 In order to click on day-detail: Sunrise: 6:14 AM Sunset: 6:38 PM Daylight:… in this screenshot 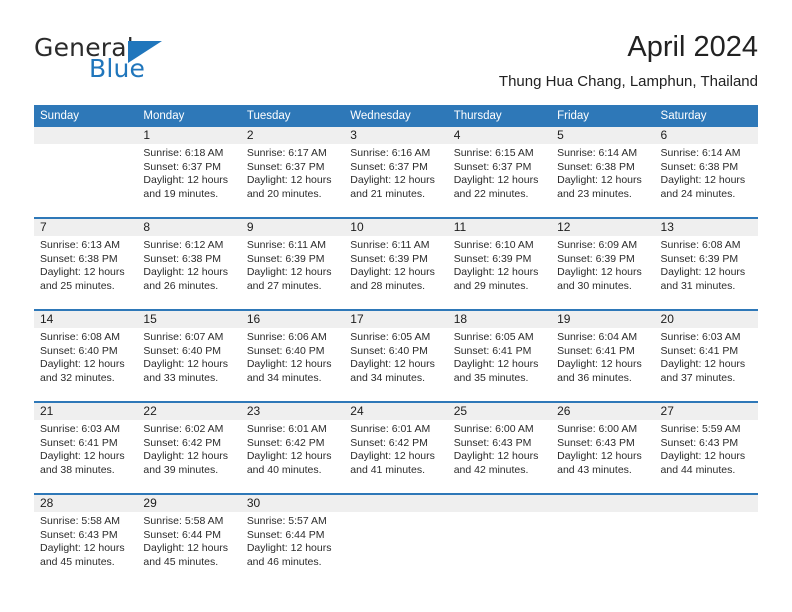, I will do `click(602, 172)`.